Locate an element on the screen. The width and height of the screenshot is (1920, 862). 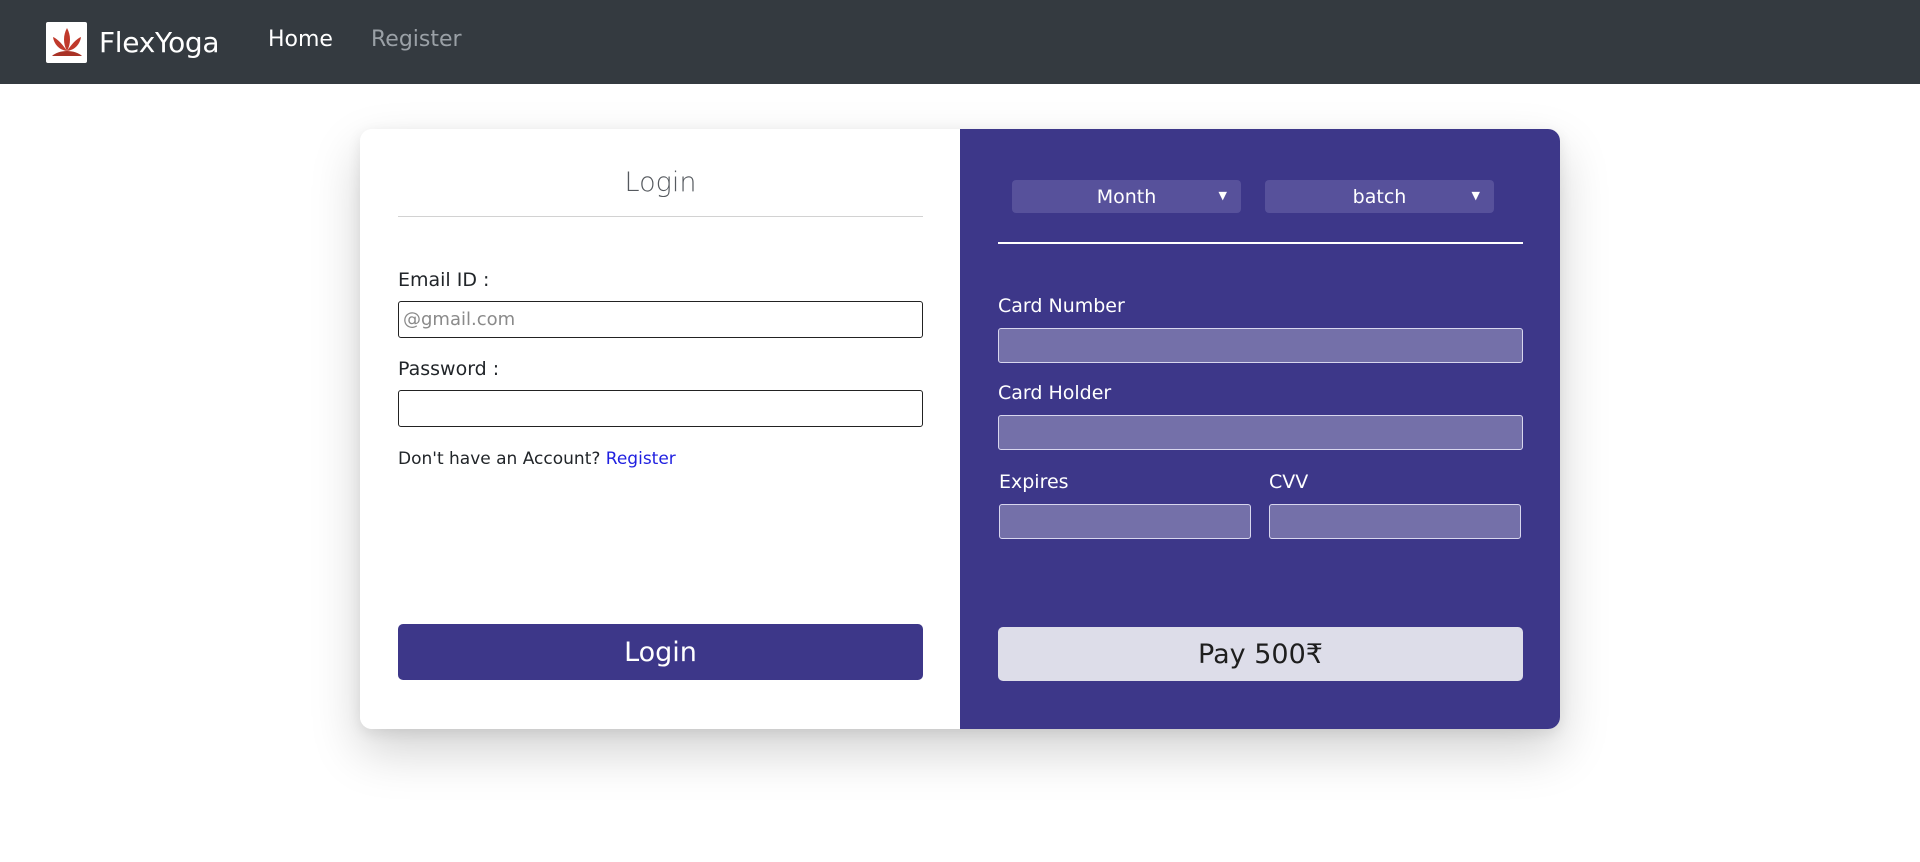
brand-name: FlexYoga is located at coordinates (159, 42).